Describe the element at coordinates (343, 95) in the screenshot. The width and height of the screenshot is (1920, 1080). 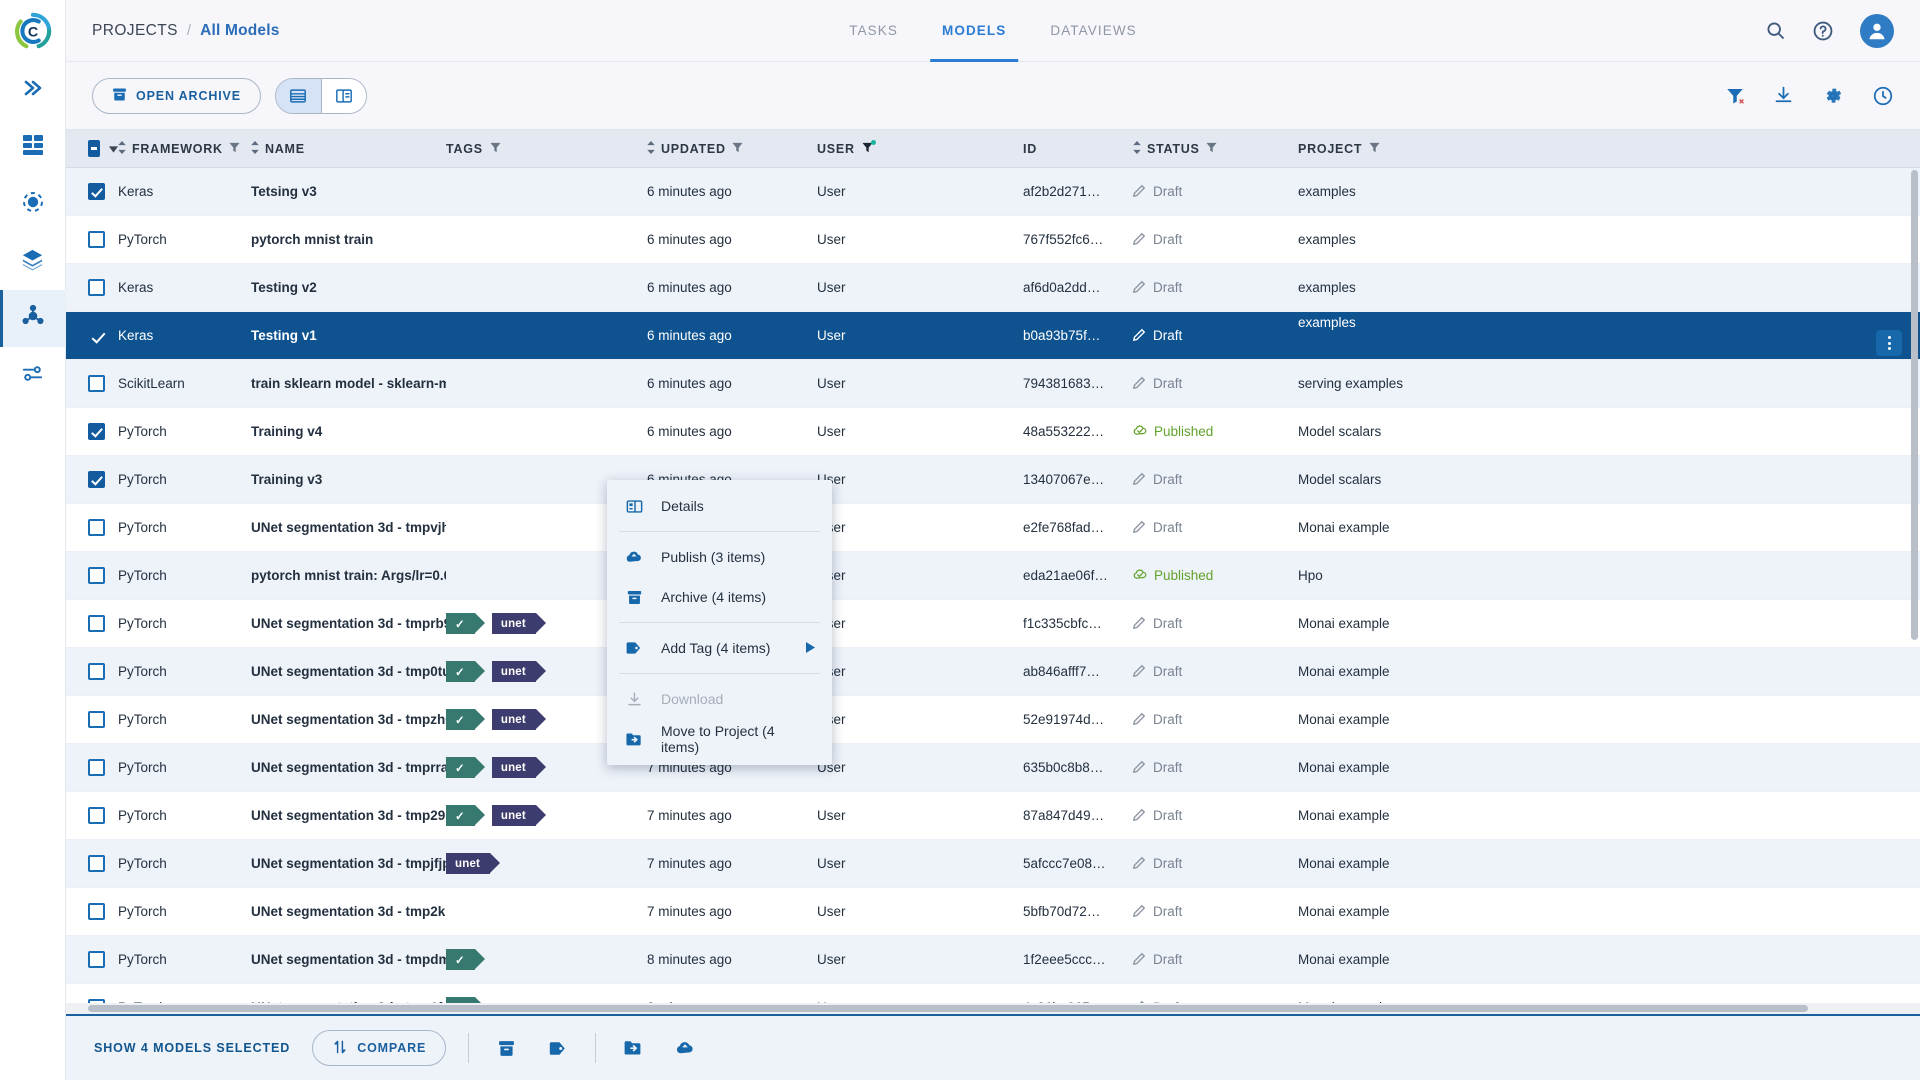
I see `split-view-icon` at that location.